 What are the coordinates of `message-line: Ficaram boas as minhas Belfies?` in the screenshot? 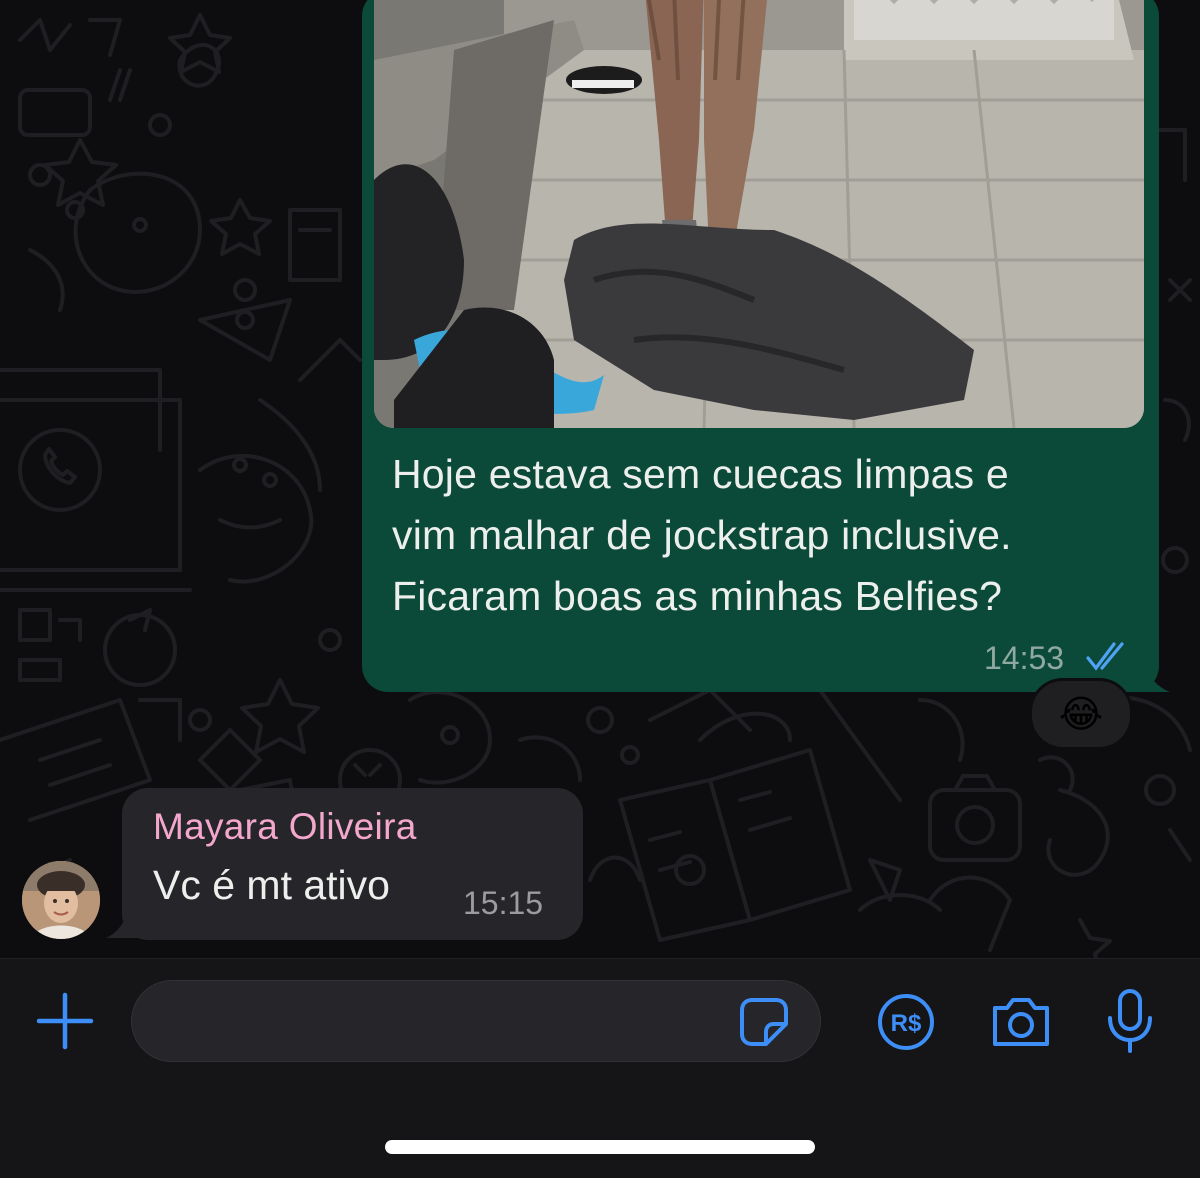 It's located at (697, 596).